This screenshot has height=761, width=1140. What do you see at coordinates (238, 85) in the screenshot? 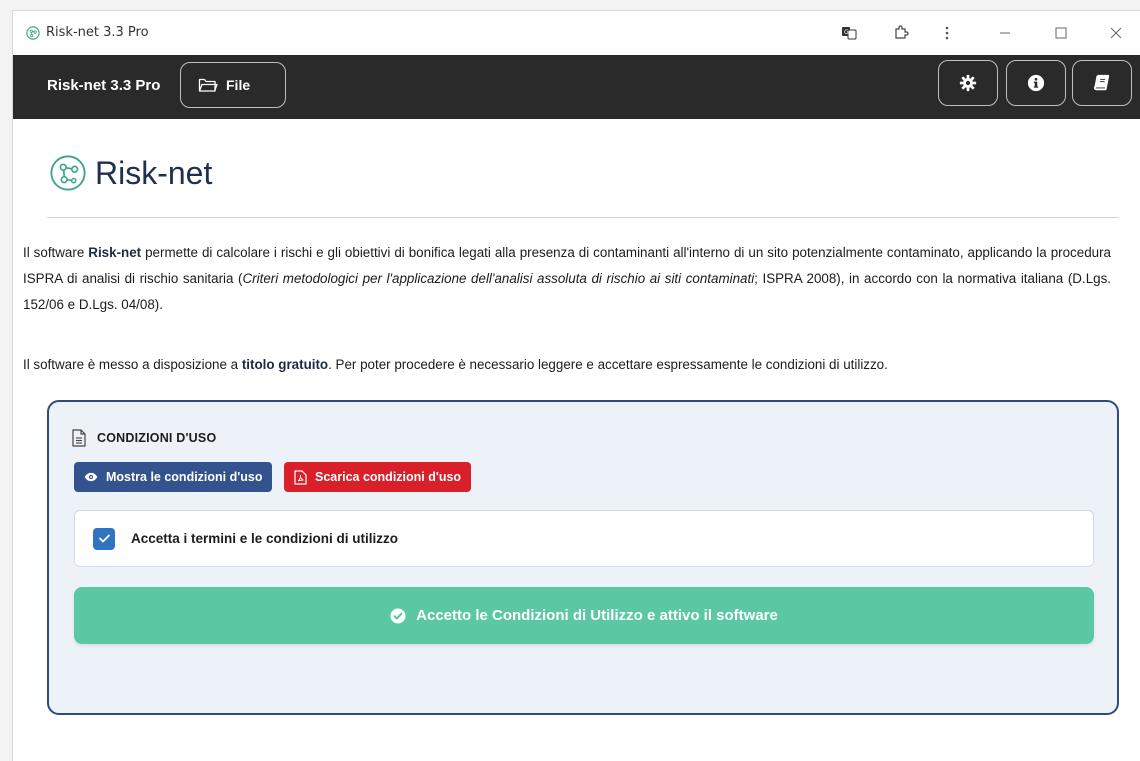
I see `file-button-label: File` at bounding box center [238, 85].